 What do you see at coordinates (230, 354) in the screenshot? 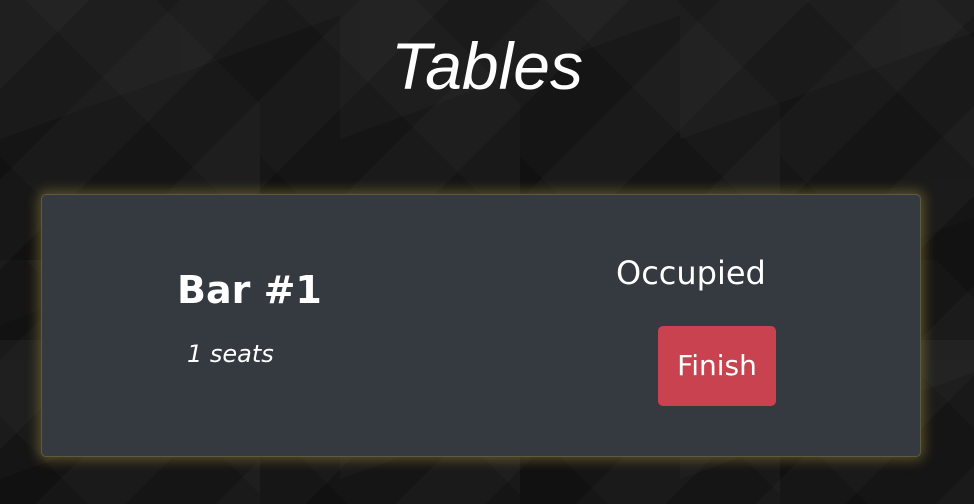
I see `table-seats: 1 seats` at bounding box center [230, 354].